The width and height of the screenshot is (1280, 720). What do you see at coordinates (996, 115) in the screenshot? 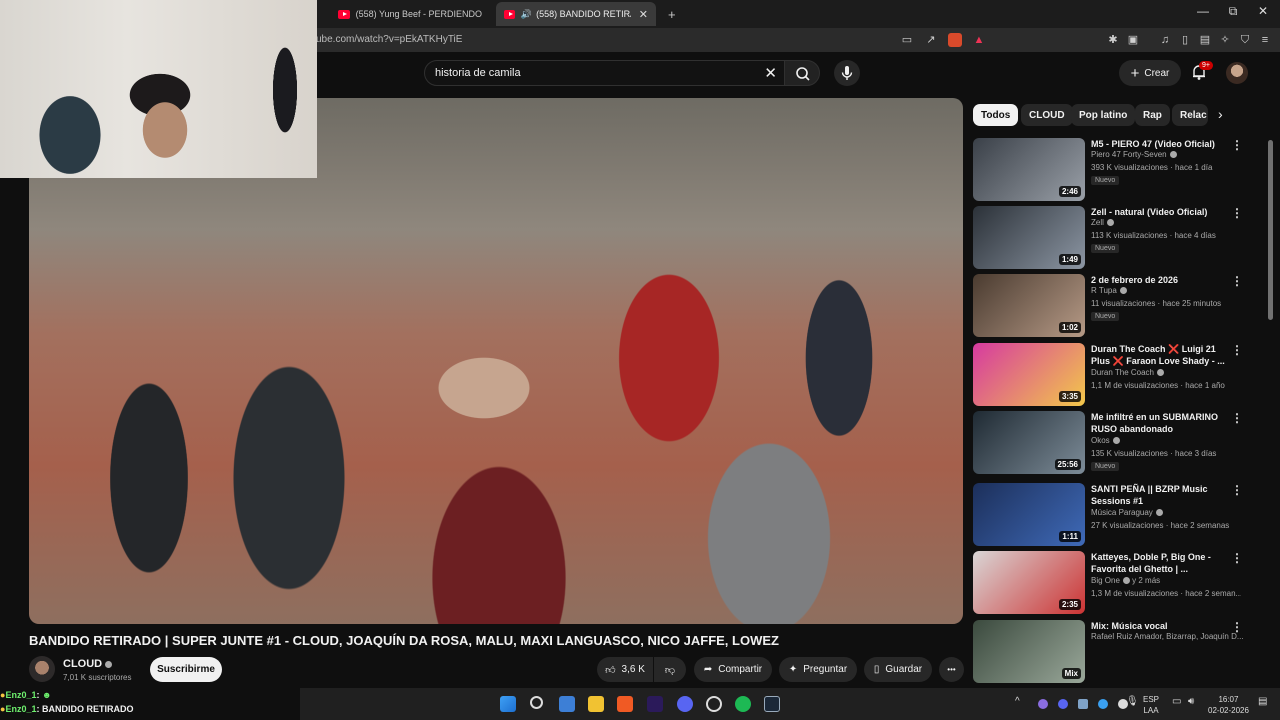
I see `chip-todos: Todos` at bounding box center [996, 115].